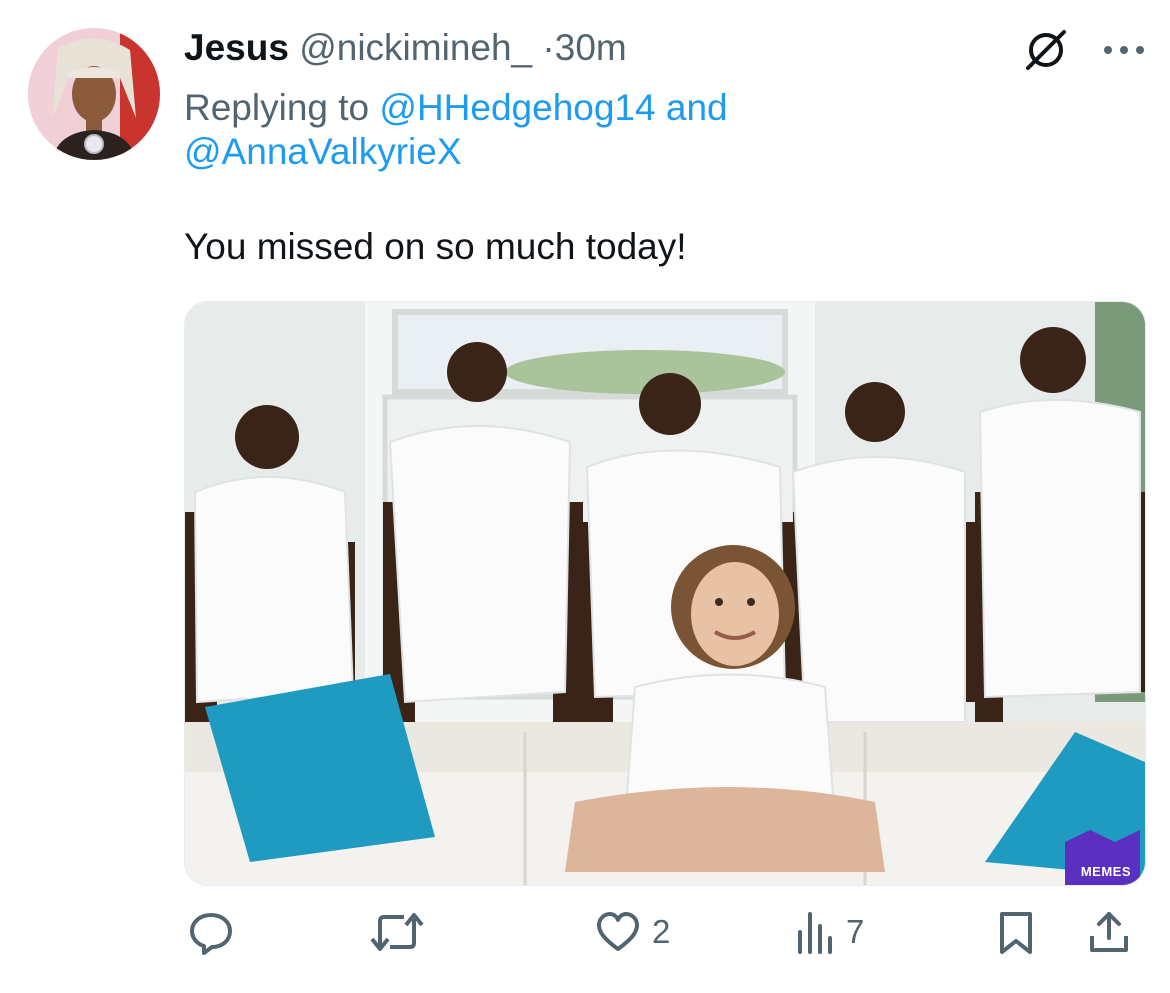  What do you see at coordinates (1105, 871) in the screenshot?
I see `watermark-label: MEMES` at bounding box center [1105, 871].